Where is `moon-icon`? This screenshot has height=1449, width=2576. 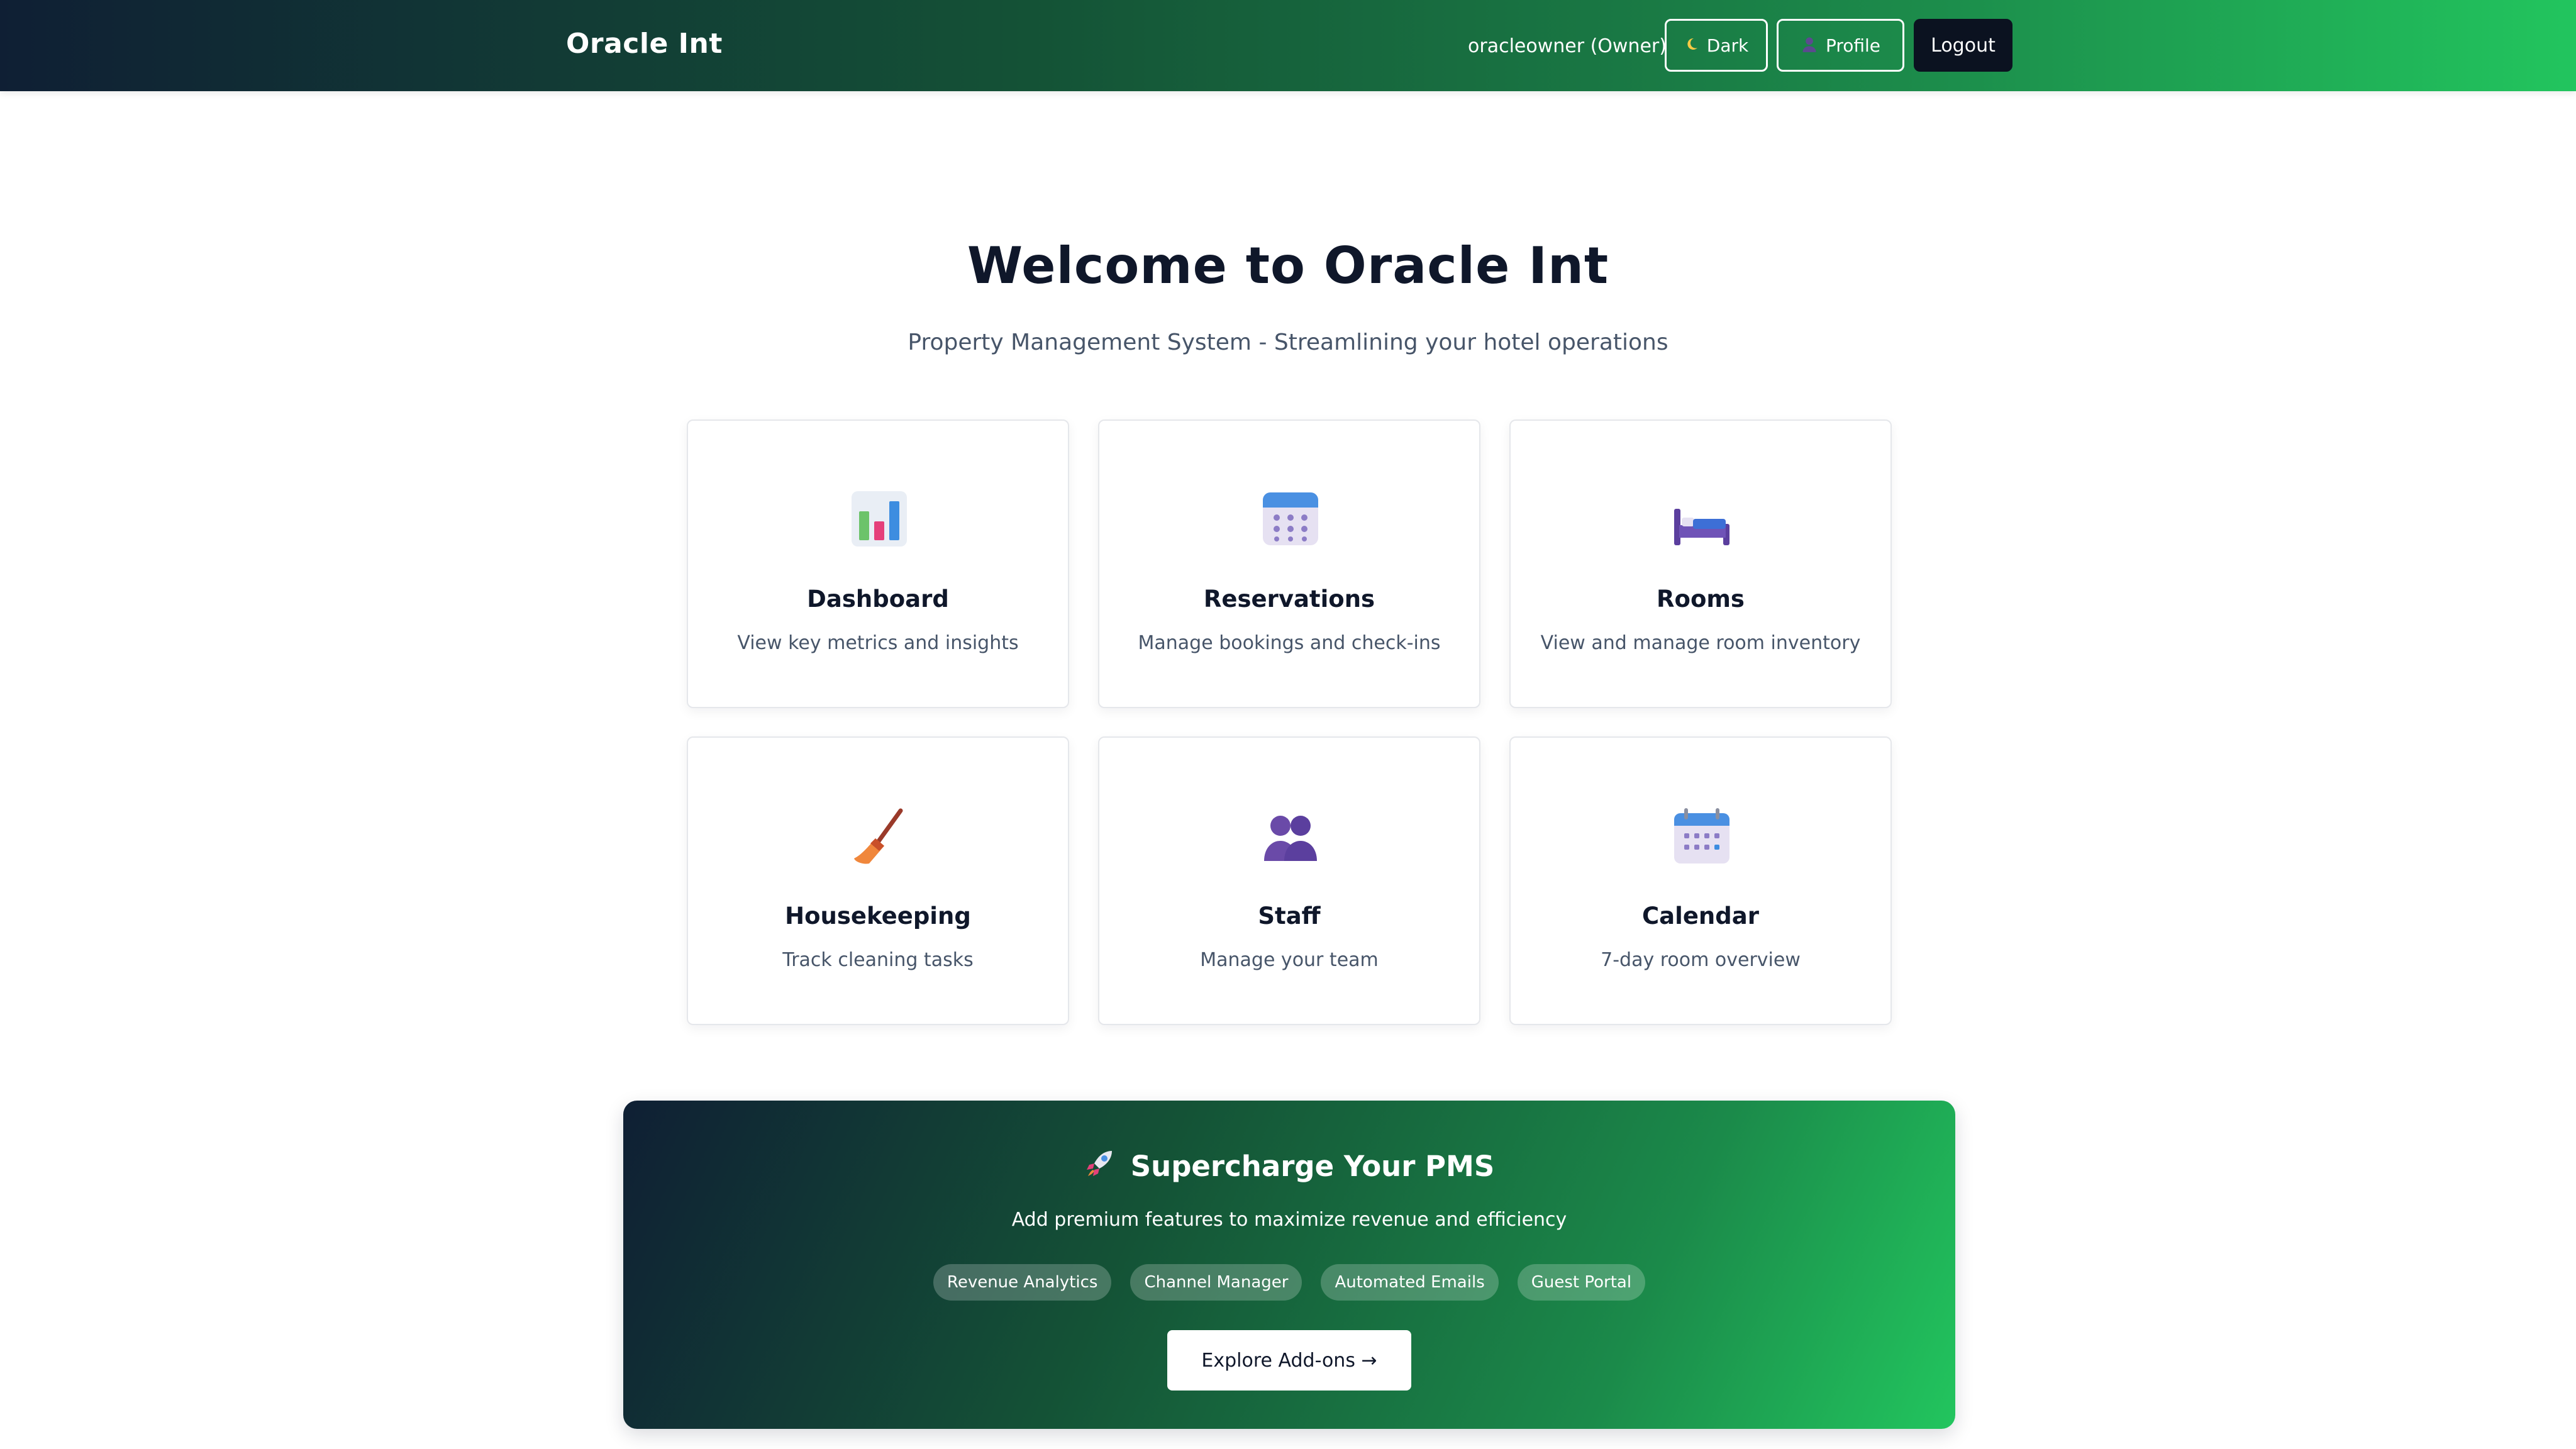 moon-icon is located at coordinates (1691, 45).